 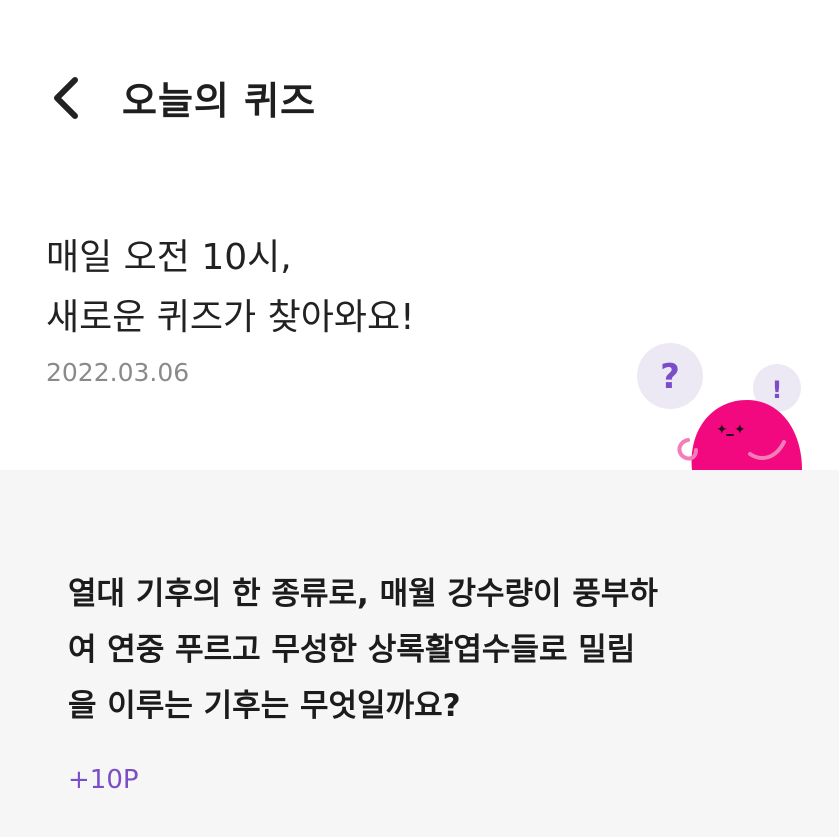 I want to click on intro-section: 매일 오전 10시, 새로운 퀴즈가 찾아와요! 2022.03.06, so click(x=326, y=307).